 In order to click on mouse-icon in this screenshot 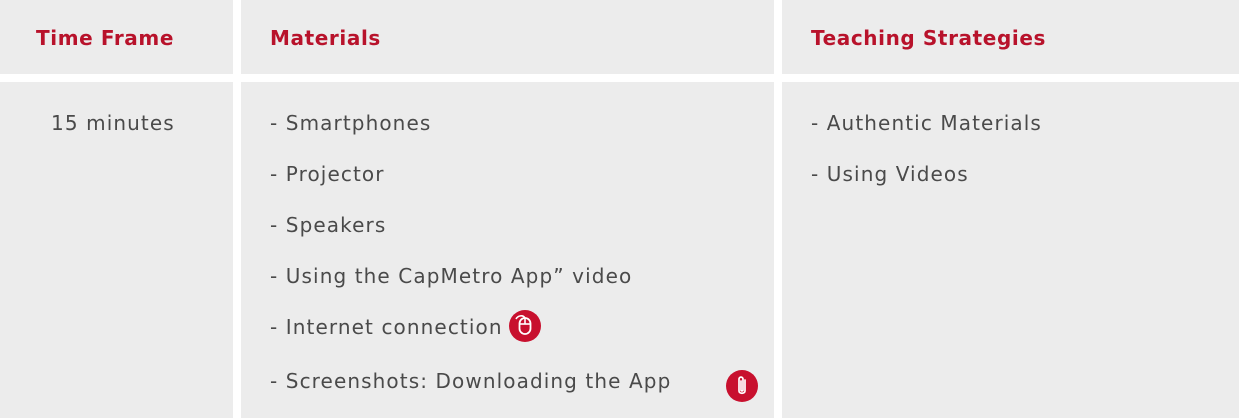, I will do `click(524, 325)`.